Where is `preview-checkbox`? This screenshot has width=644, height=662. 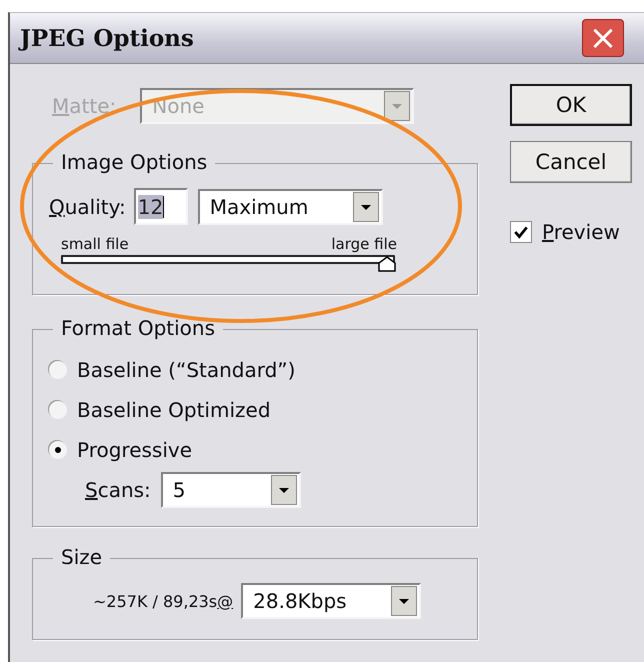
preview-checkbox is located at coordinates (521, 232).